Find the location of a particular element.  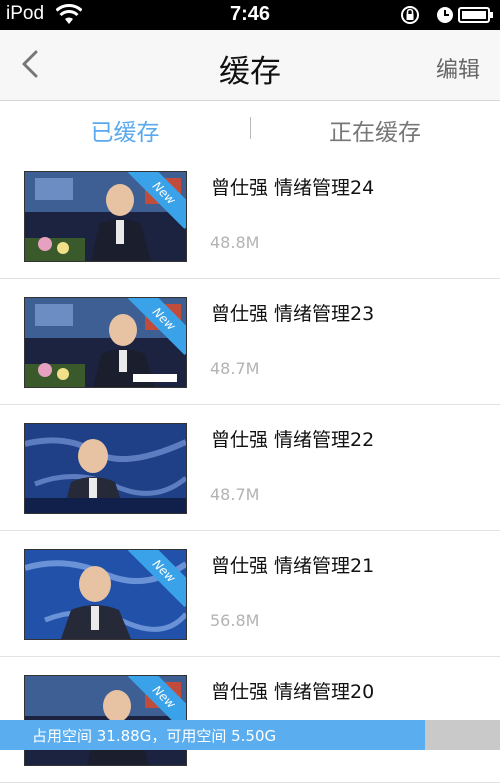

video-title: 曾仕强 情绪管理24 is located at coordinates (293, 188).